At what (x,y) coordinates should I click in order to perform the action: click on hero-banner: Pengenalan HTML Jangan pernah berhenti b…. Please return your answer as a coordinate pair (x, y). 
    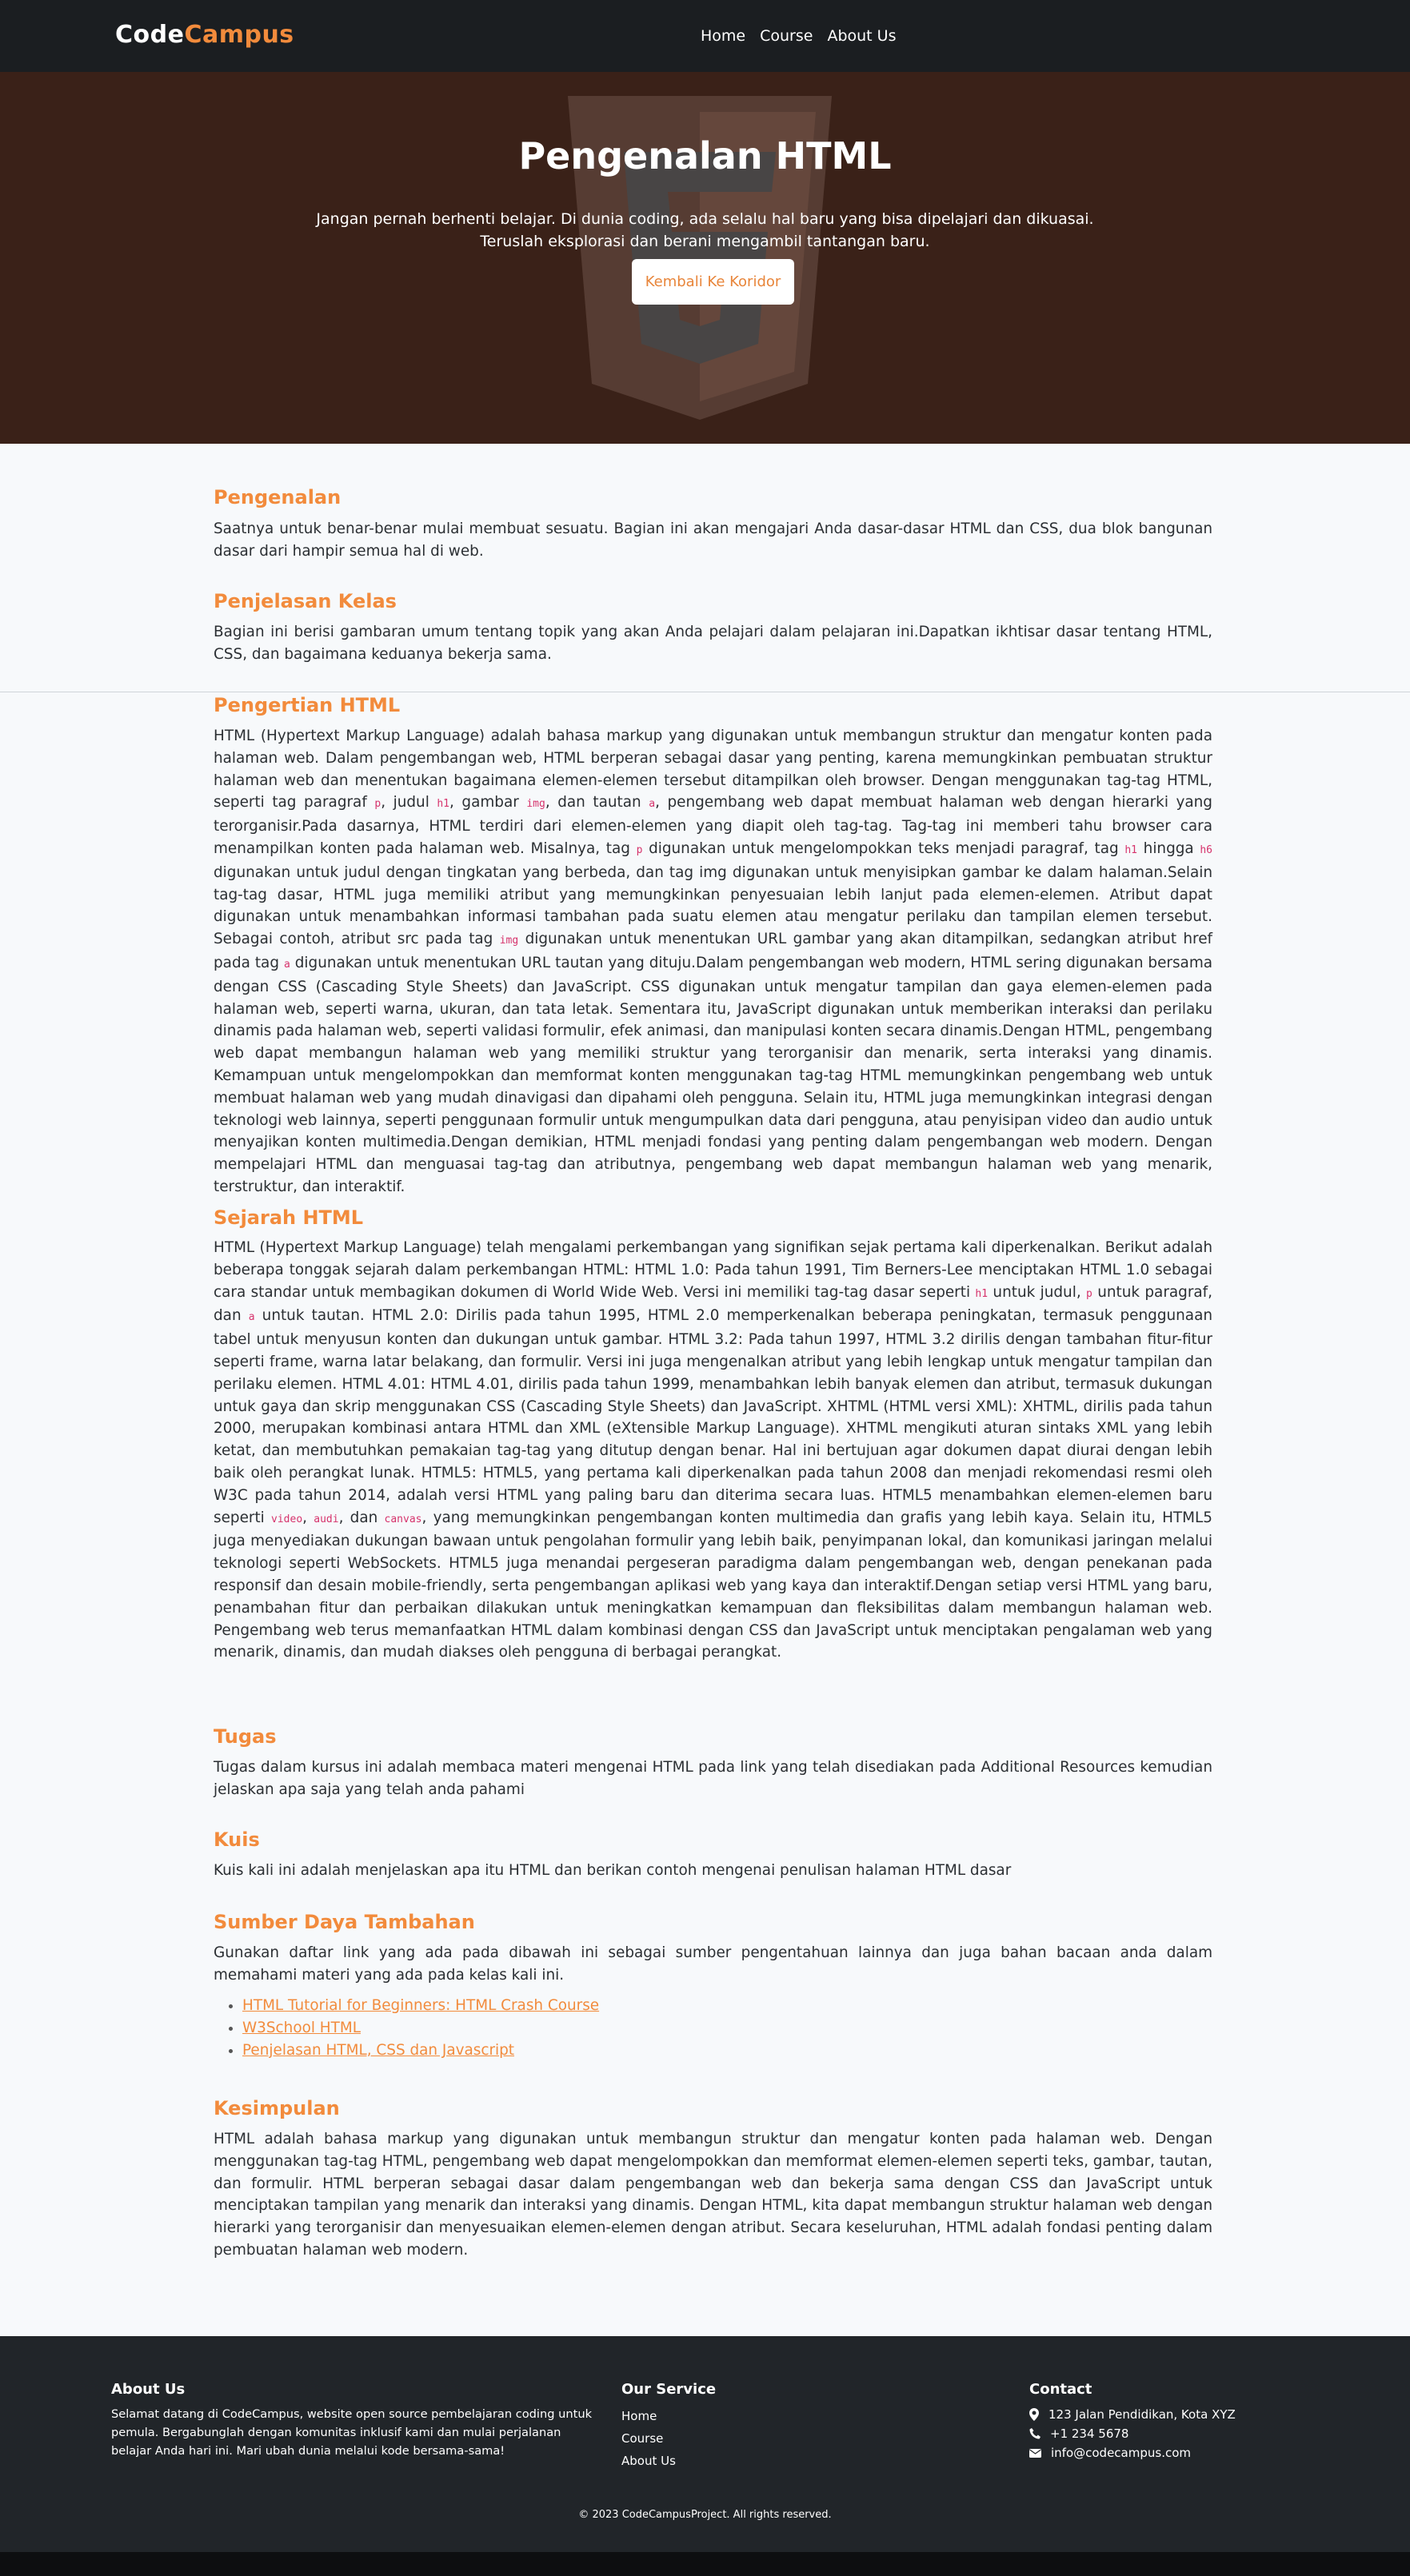
    Looking at the image, I should click on (705, 258).